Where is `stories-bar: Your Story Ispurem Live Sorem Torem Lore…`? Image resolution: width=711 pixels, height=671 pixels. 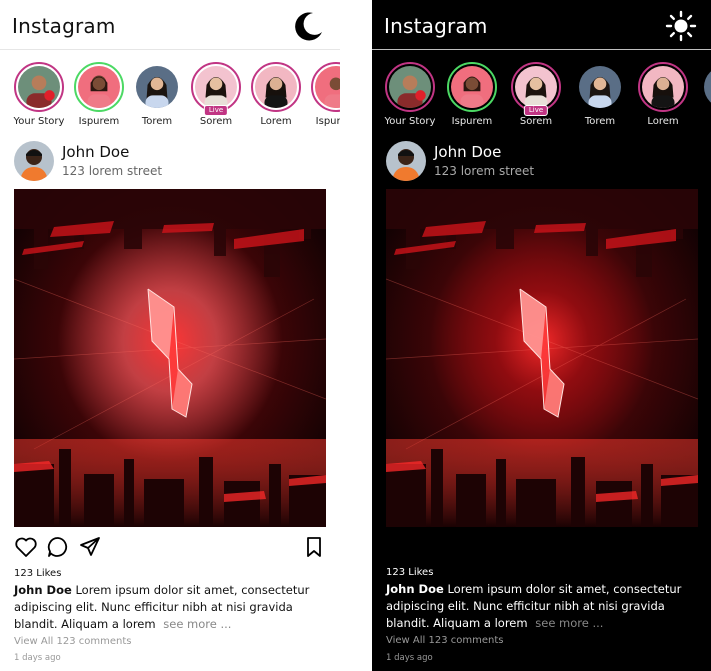
stories-bar: Your Story Ispurem Live Sorem Torem Lore… is located at coordinates (541, 97).